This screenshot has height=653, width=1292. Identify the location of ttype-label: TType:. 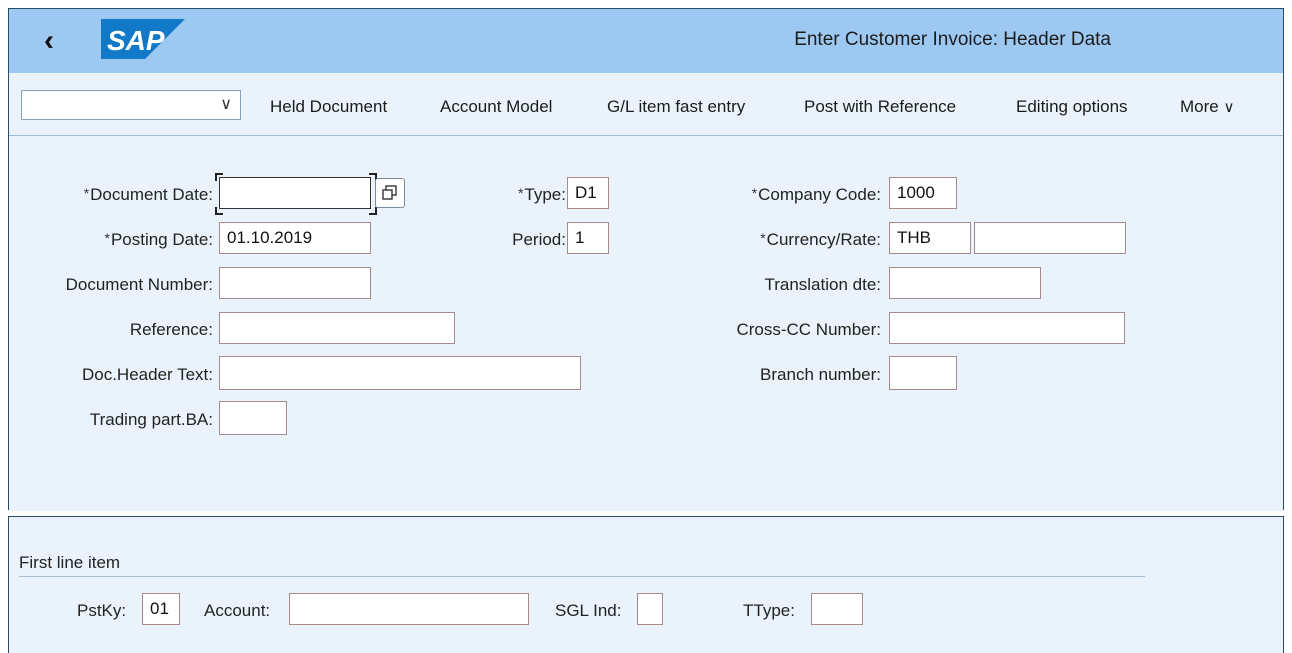
(769, 610).